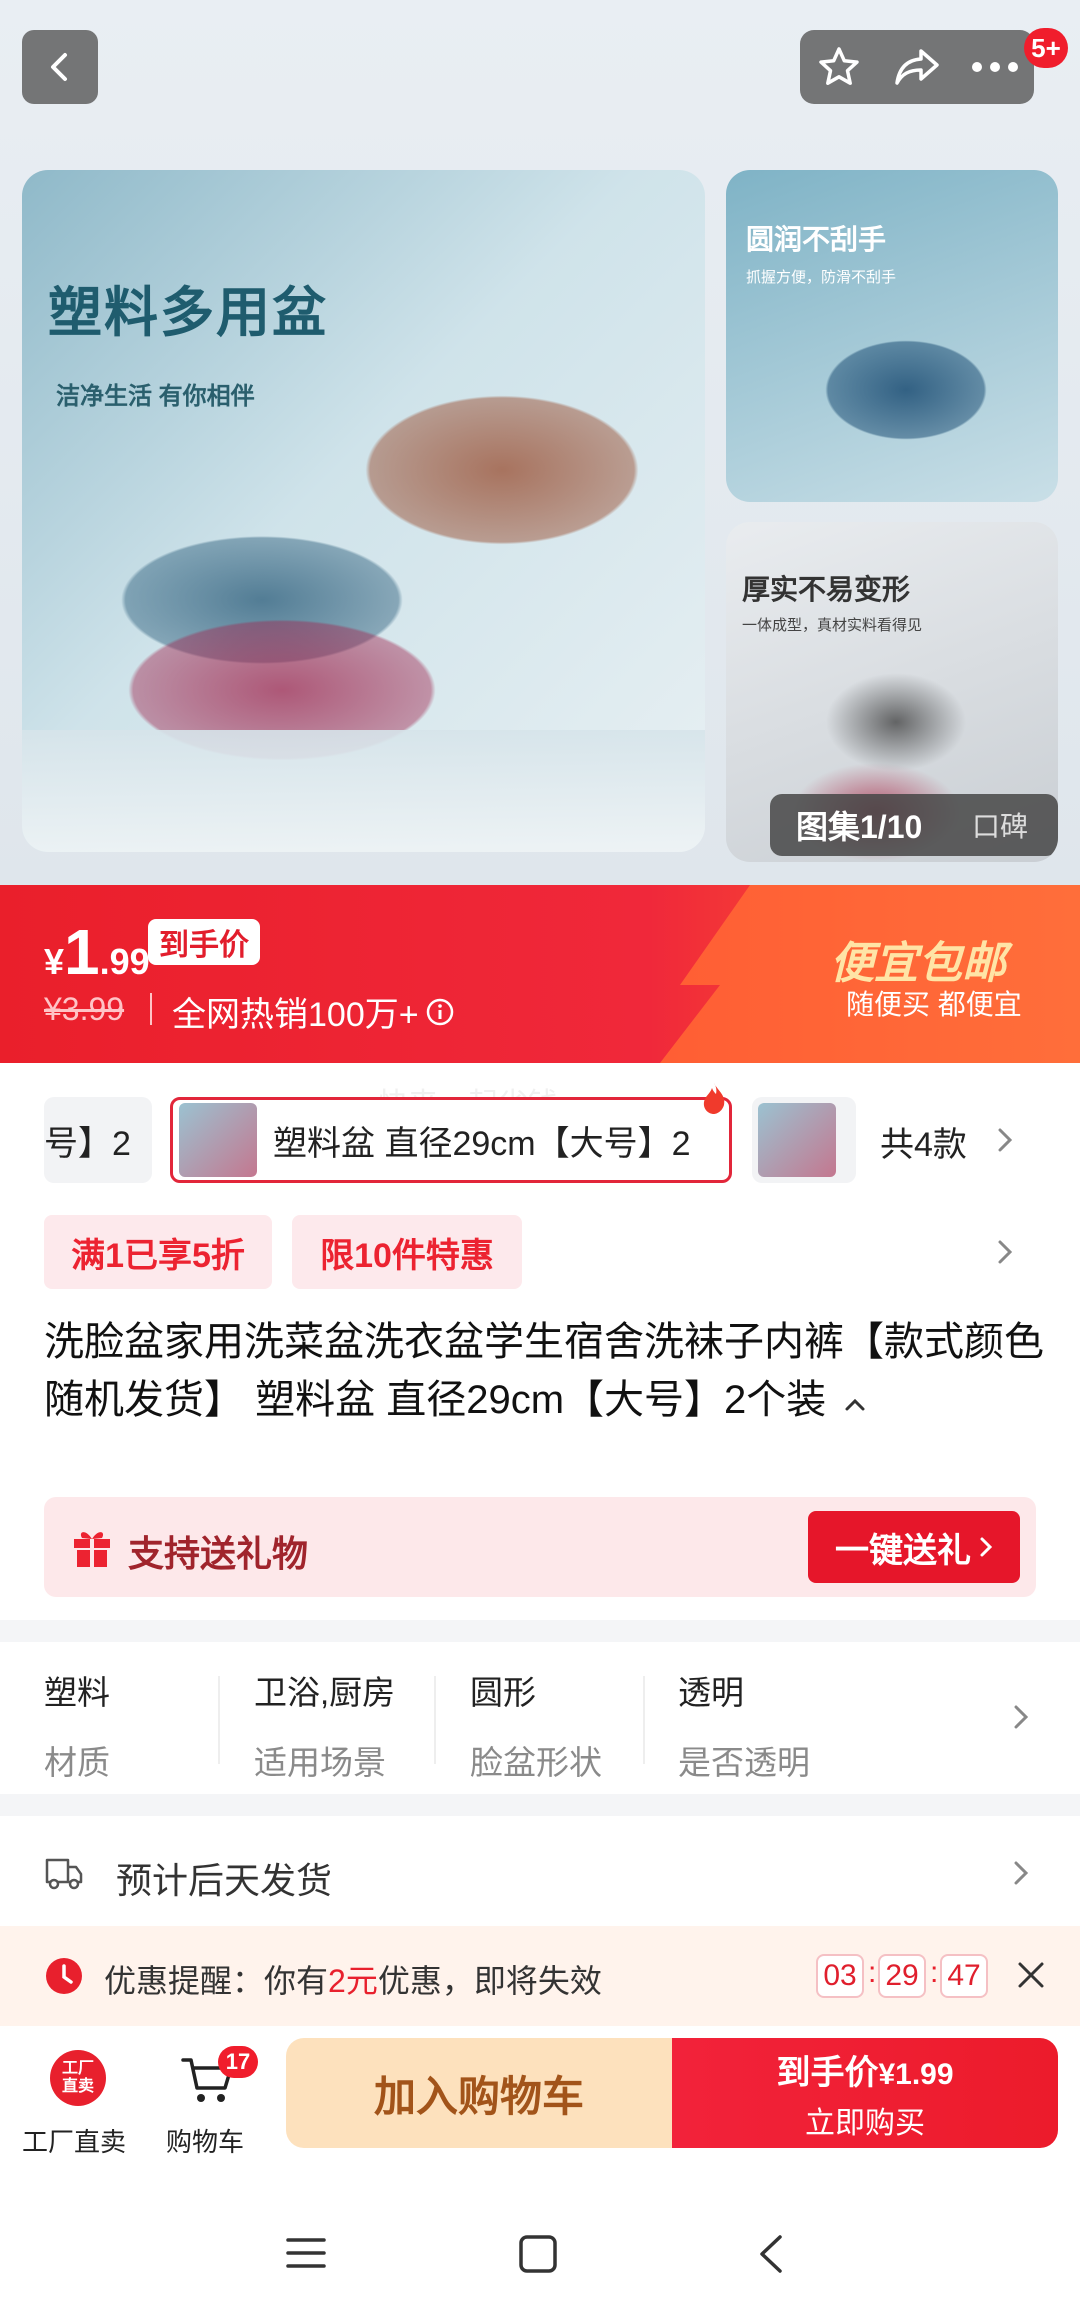 The image size is (1080, 2319). I want to click on main-image-title: 塑料多用盆, so click(188, 313).